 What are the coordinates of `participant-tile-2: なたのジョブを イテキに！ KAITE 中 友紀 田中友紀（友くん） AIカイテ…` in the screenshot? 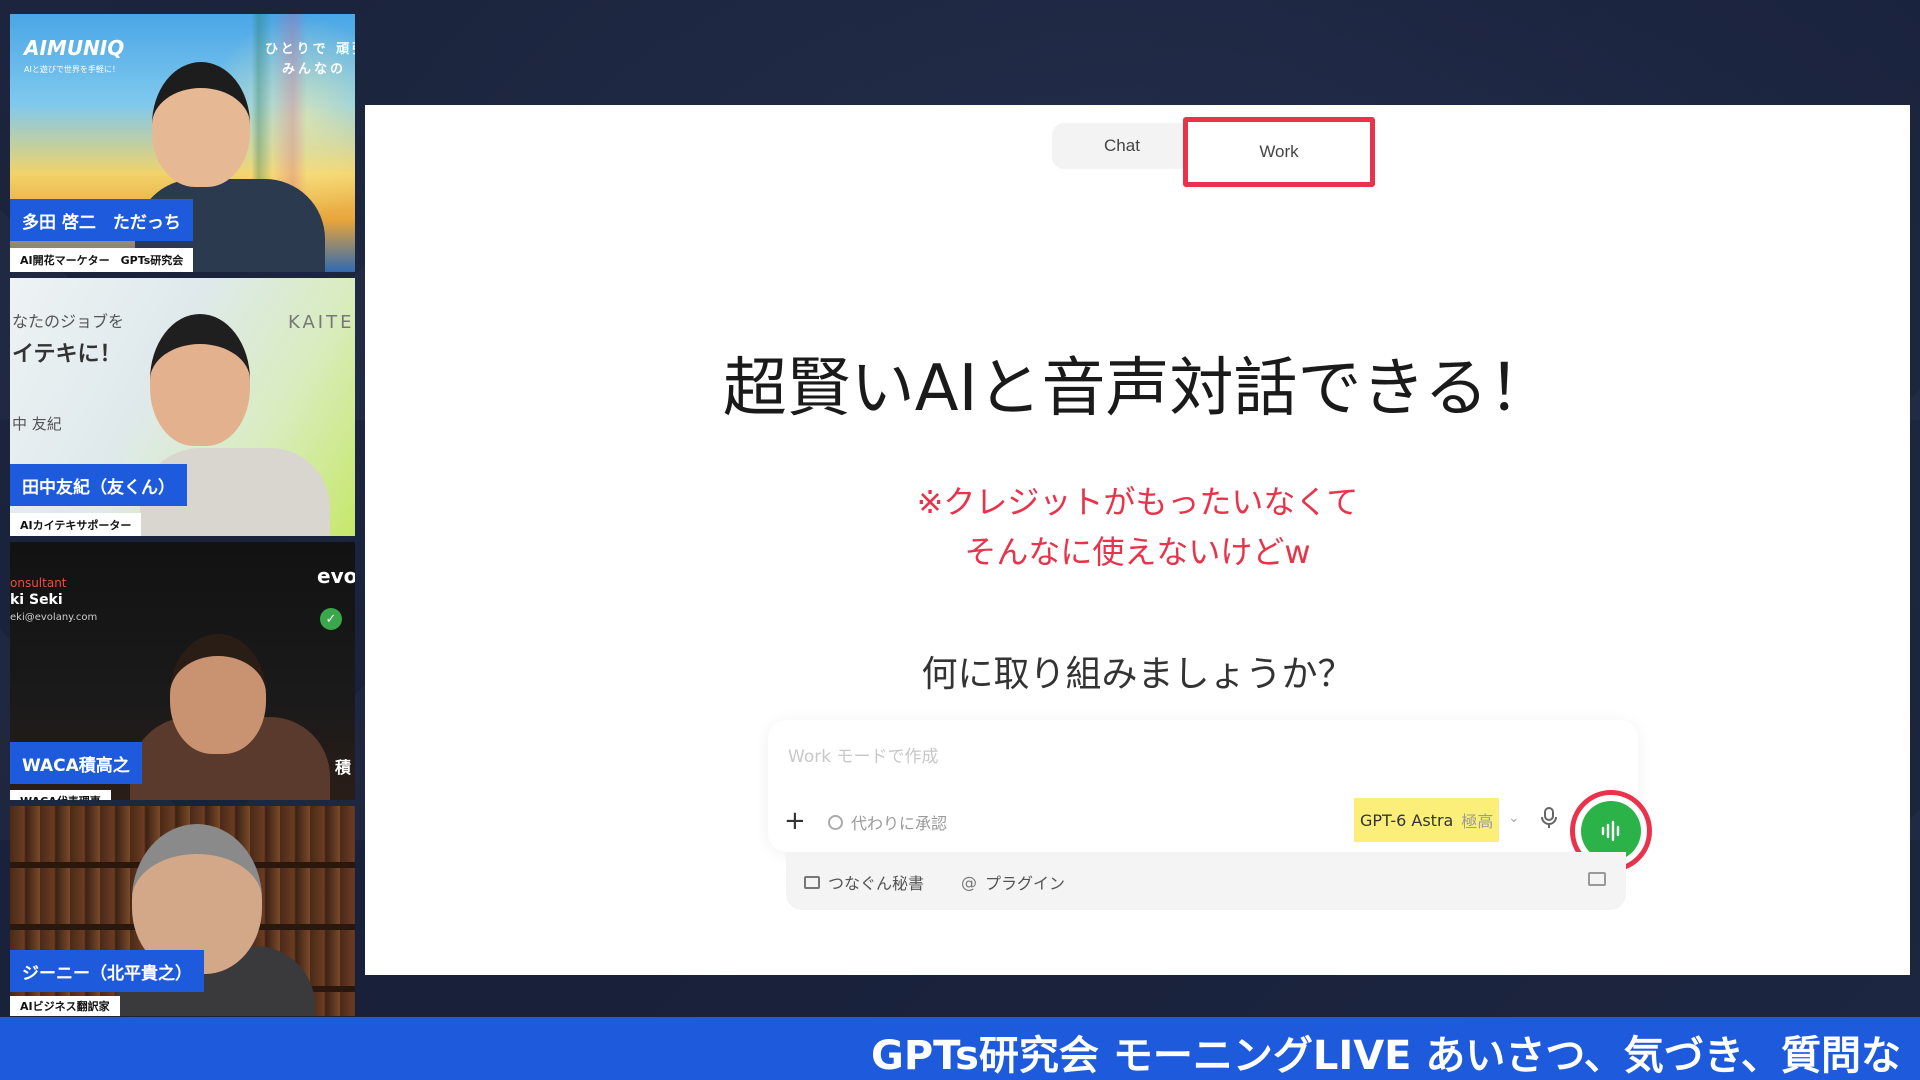 It's located at (182, 407).